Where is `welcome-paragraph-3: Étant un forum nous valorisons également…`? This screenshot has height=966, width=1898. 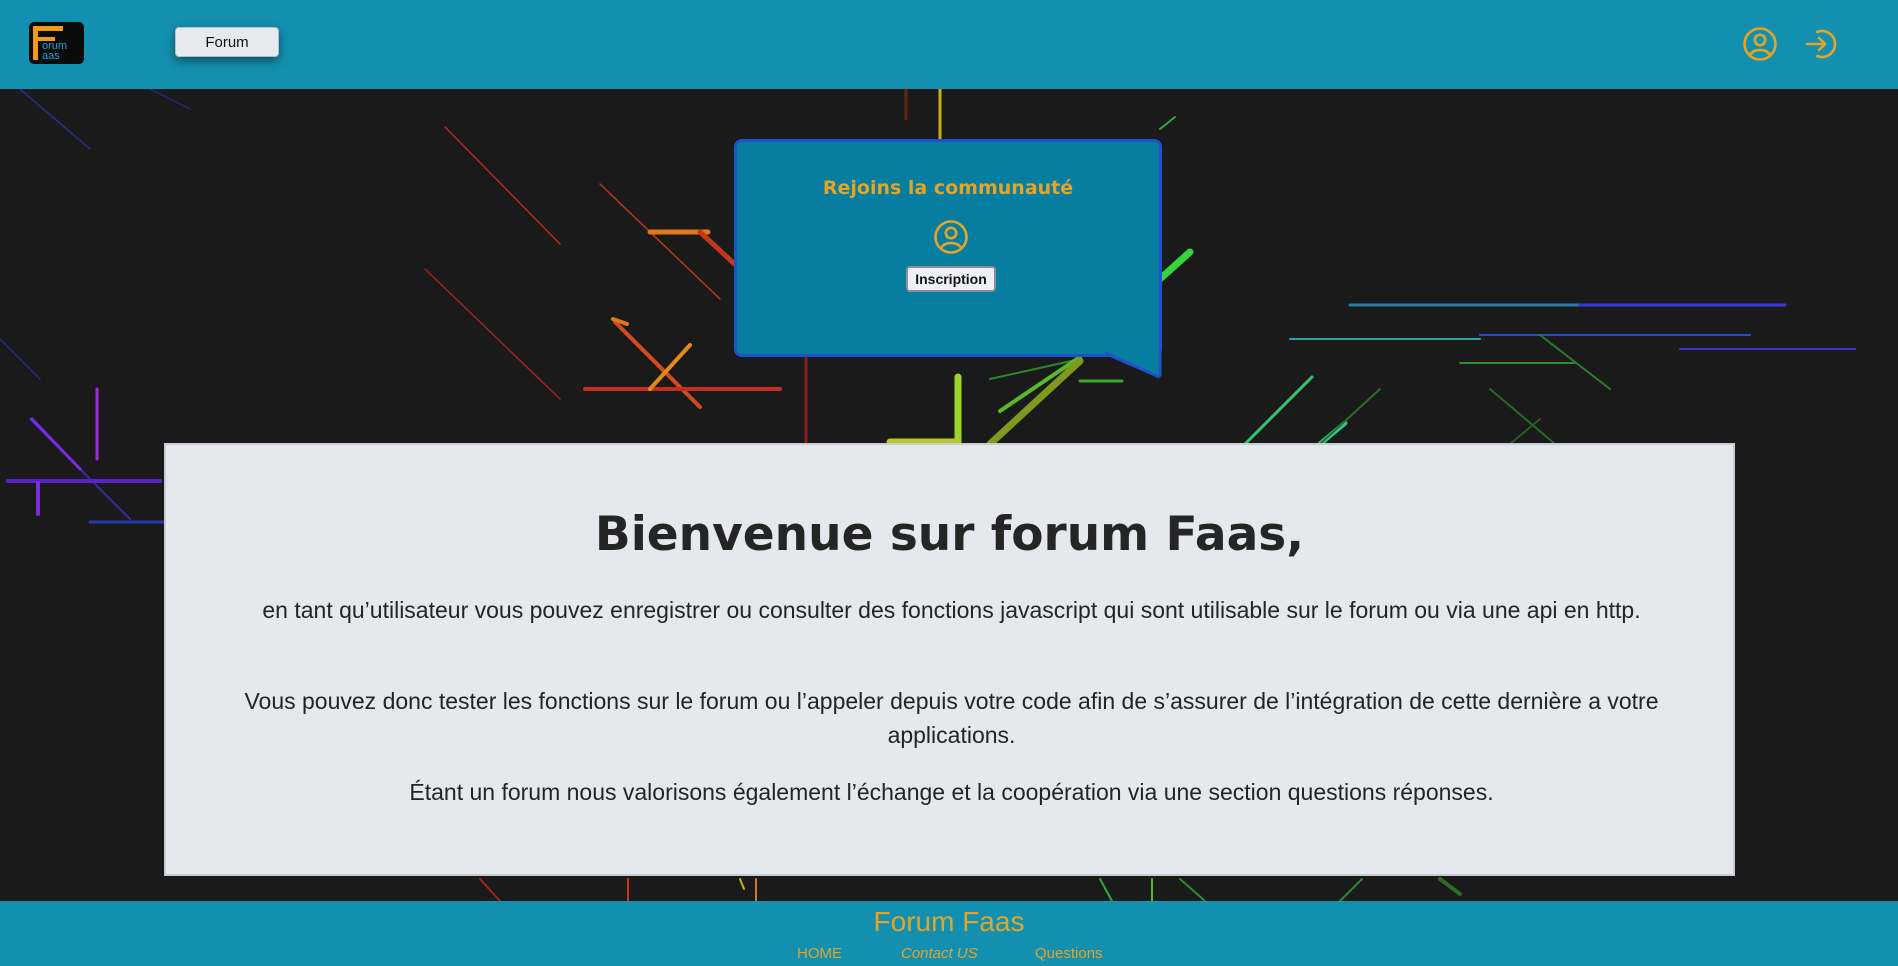 welcome-paragraph-3: Étant un forum nous valorisons également… is located at coordinates (951, 792).